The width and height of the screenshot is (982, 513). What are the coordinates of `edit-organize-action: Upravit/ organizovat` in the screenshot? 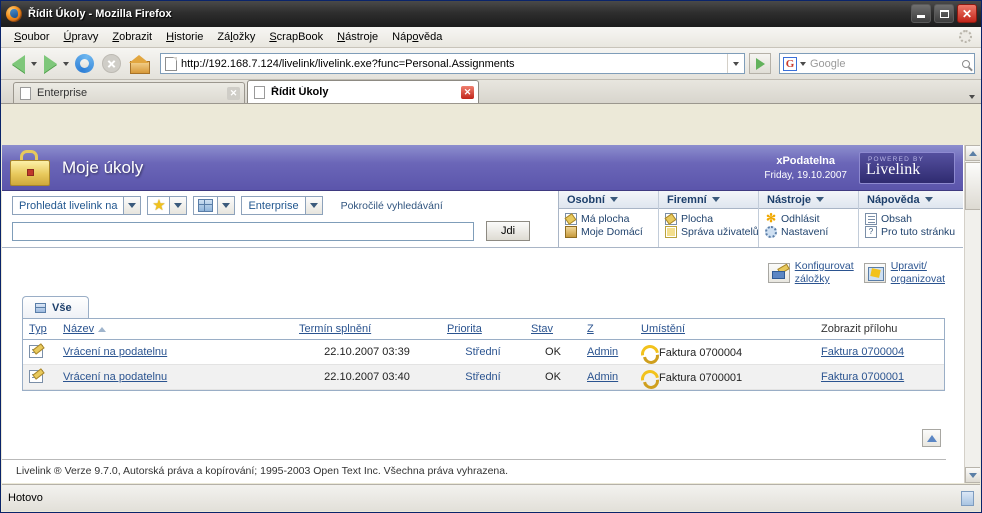 It's located at (904, 273).